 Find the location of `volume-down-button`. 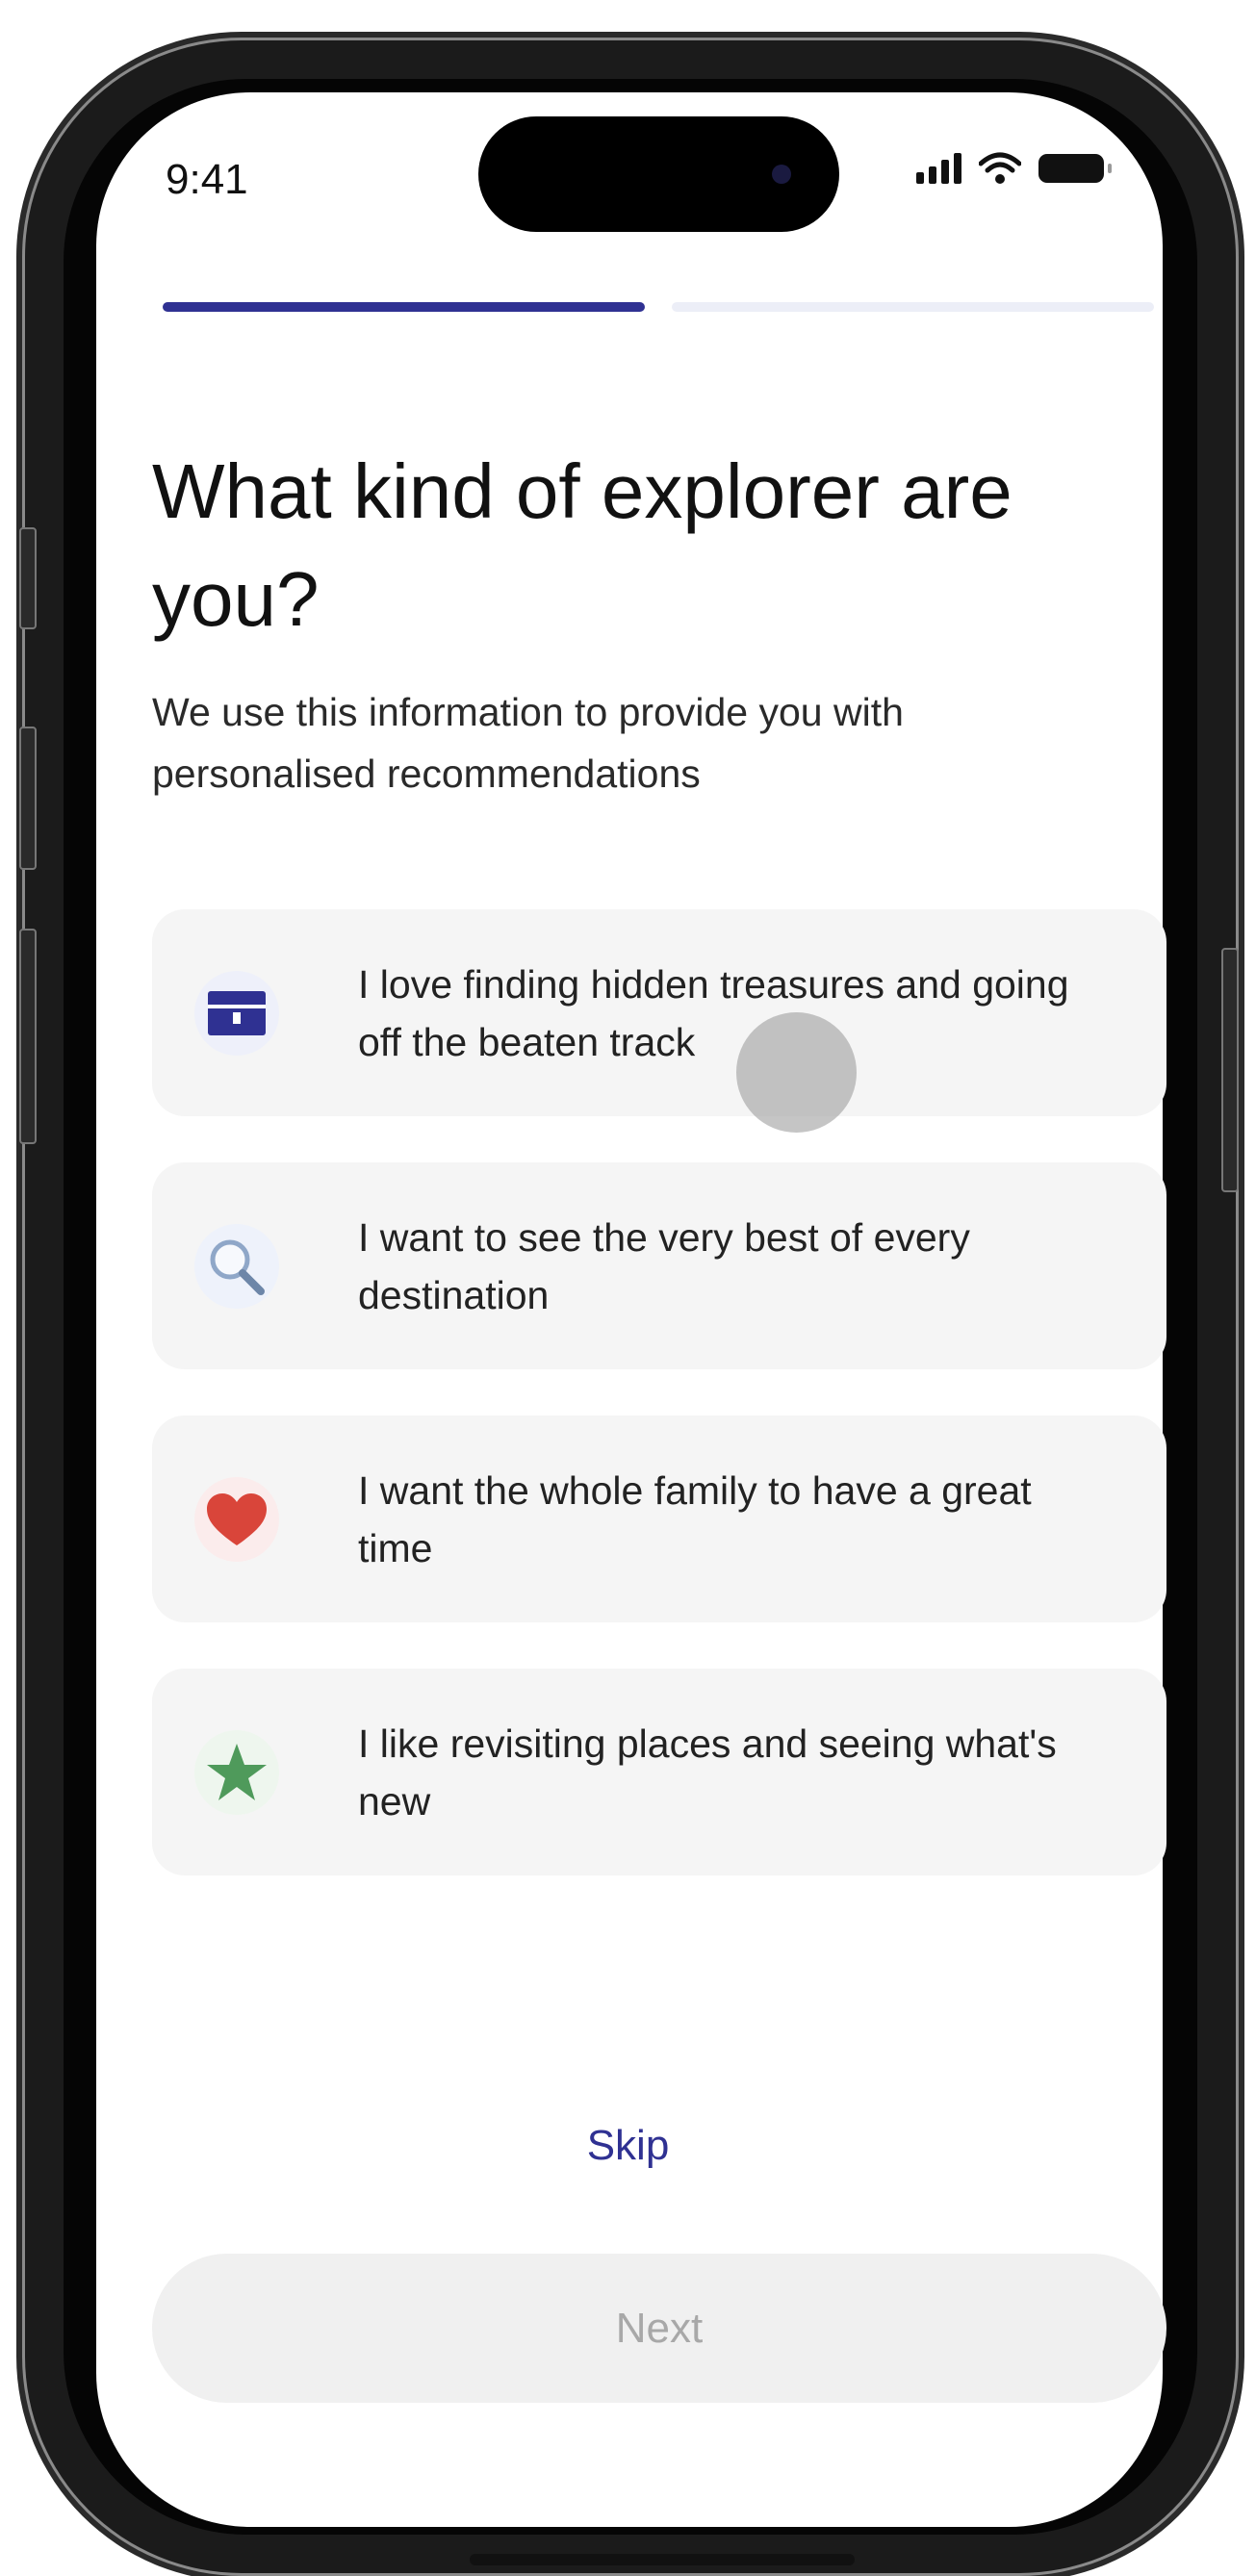

volume-down-button is located at coordinates (28, 1036).